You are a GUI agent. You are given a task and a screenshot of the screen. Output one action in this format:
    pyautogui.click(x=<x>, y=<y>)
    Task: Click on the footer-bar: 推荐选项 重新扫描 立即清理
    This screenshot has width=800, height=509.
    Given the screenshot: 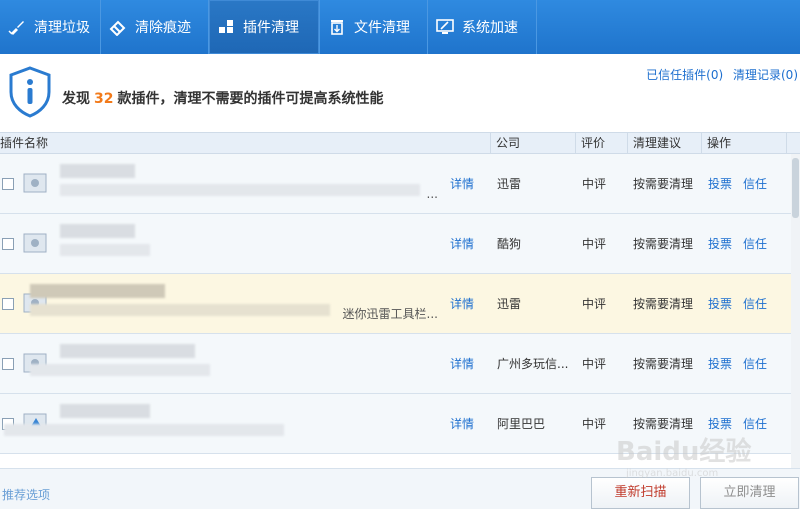 What is the action you would take?
    pyautogui.click(x=400, y=488)
    